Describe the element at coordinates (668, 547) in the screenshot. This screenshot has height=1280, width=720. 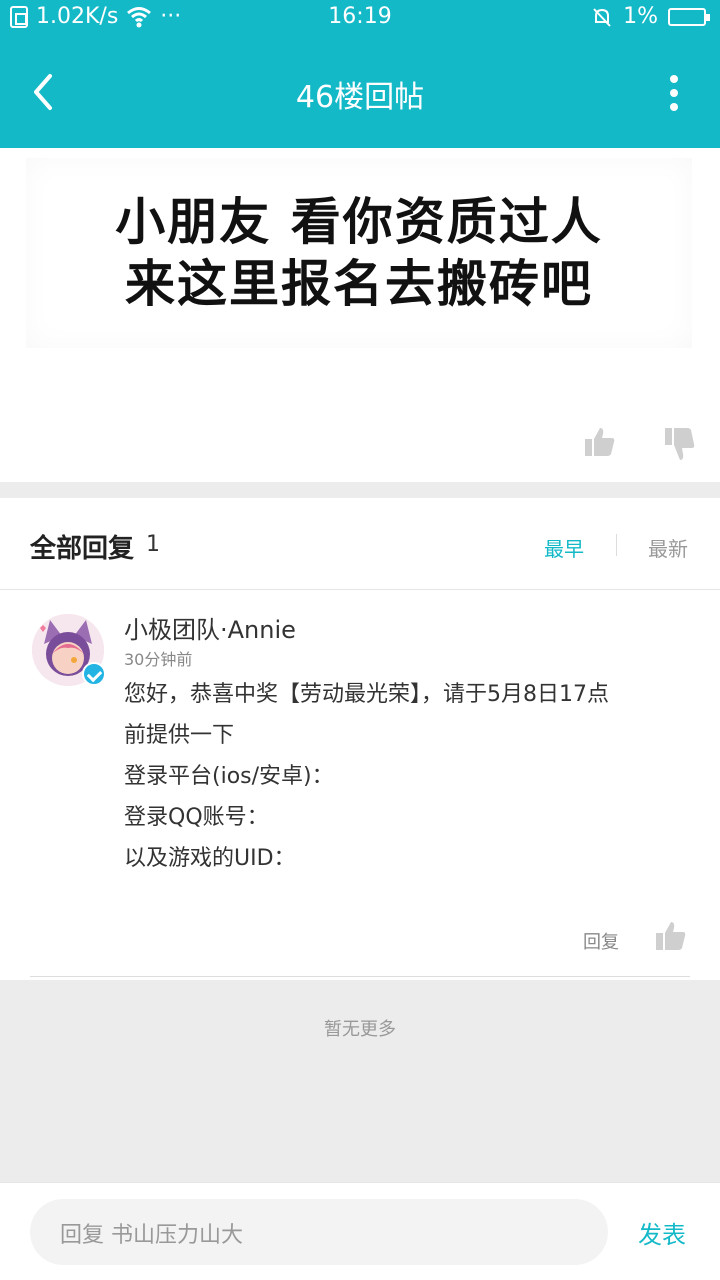
I see `sort-newest-tab: 最新` at that location.